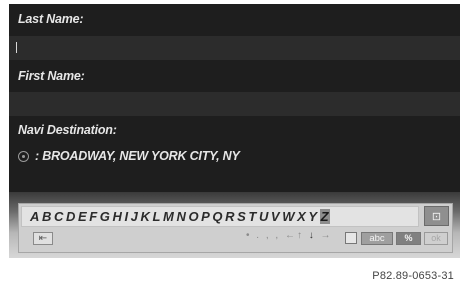  Describe the element at coordinates (436, 238) in the screenshot. I see `ok-key: ok` at that location.